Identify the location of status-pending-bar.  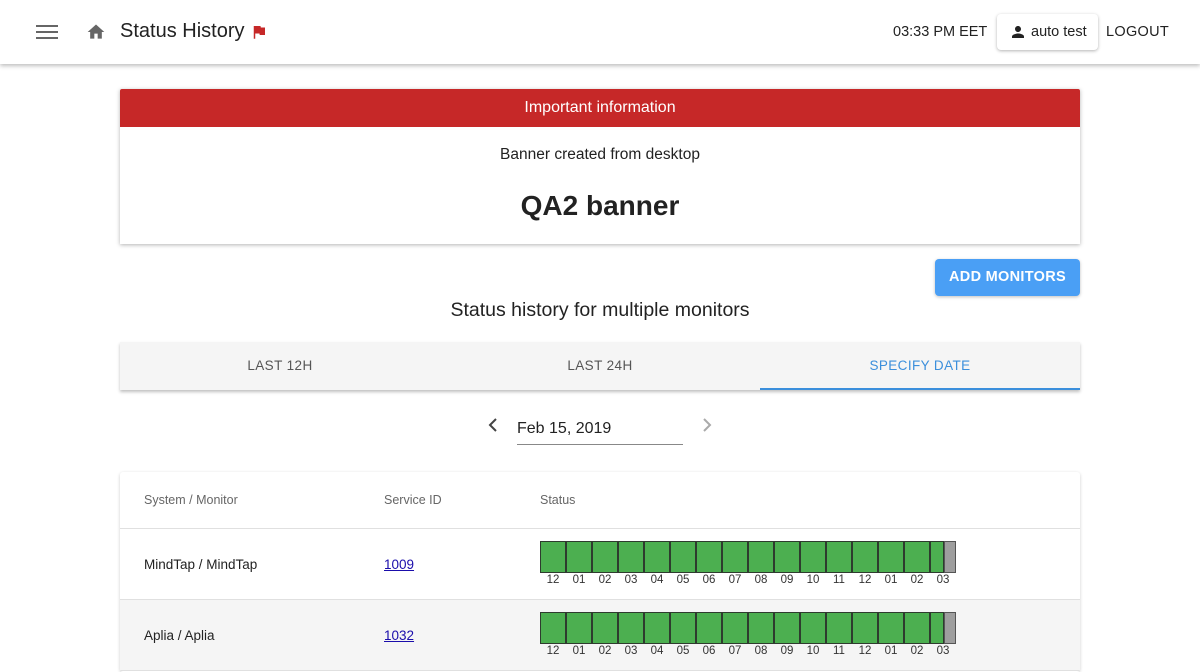
(950, 557).